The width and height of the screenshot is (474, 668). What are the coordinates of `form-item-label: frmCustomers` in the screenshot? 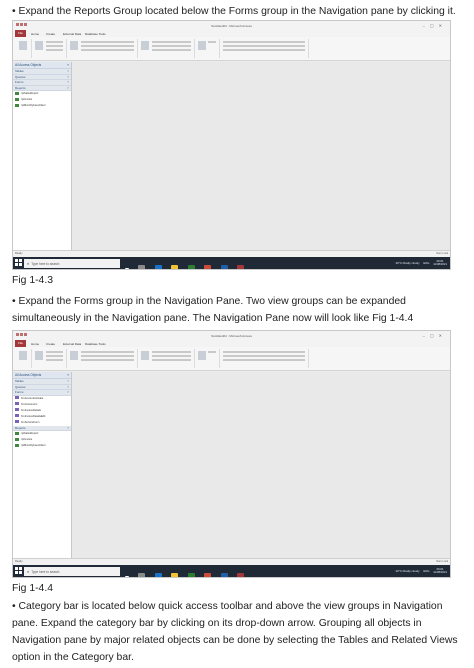 It's located at (29, 404).